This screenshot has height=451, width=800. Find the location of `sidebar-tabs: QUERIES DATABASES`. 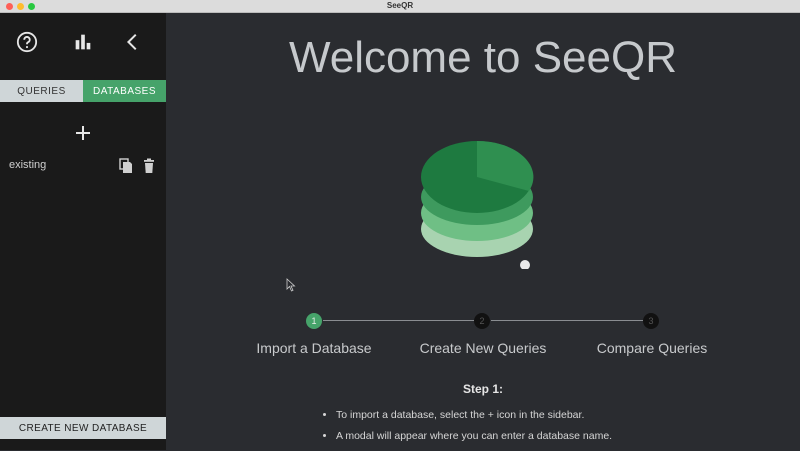

sidebar-tabs: QUERIES DATABASES is located at coordinates (83, 91).